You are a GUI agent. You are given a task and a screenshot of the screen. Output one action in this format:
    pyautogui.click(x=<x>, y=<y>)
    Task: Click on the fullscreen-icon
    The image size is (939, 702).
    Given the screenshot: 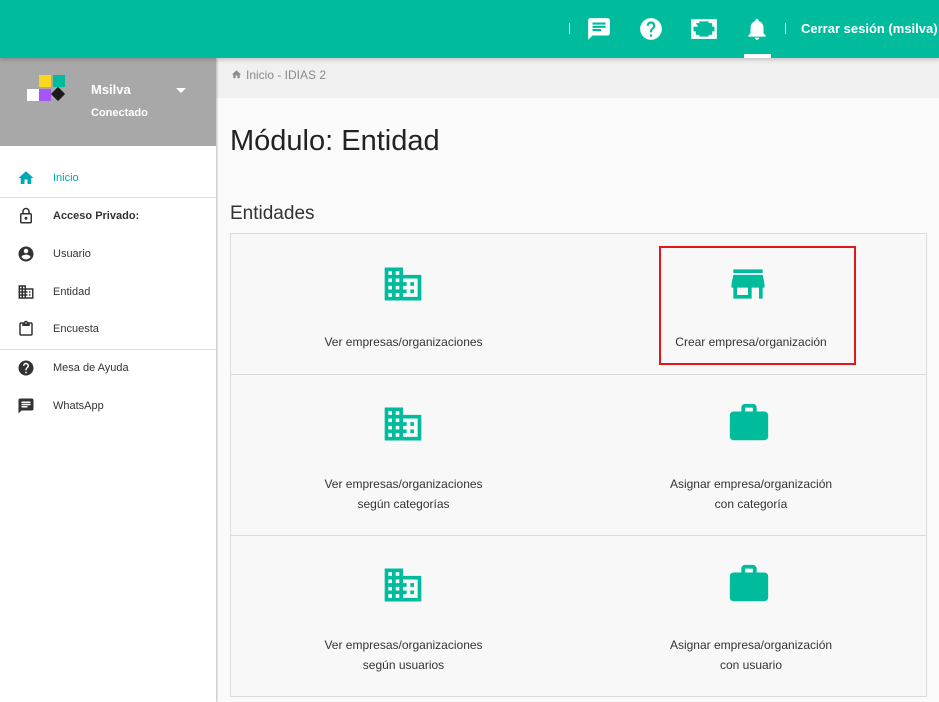 What is the action you would take?
    pyautogui.click(x=704, y=29)
    